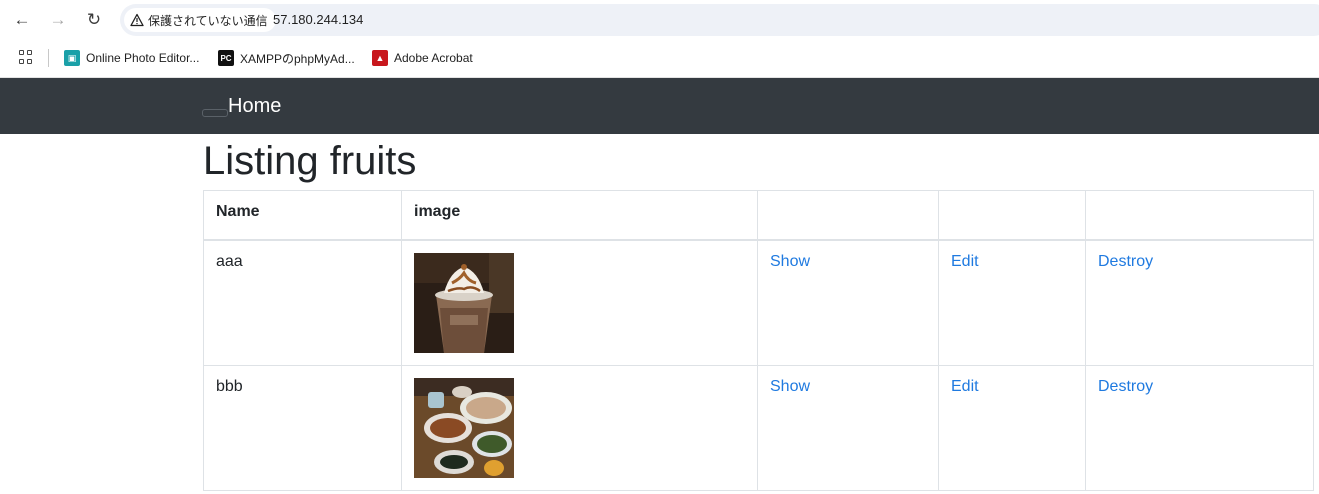 The image size is (1319, 494). Describe the element at coordinates (719, 20) in the screenshot. I see `address-bar: 保護されていない通信 57.180.244.134` at that location.